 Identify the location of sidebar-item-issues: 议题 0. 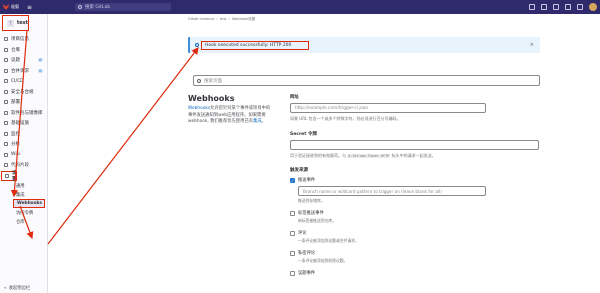
(23, 60).